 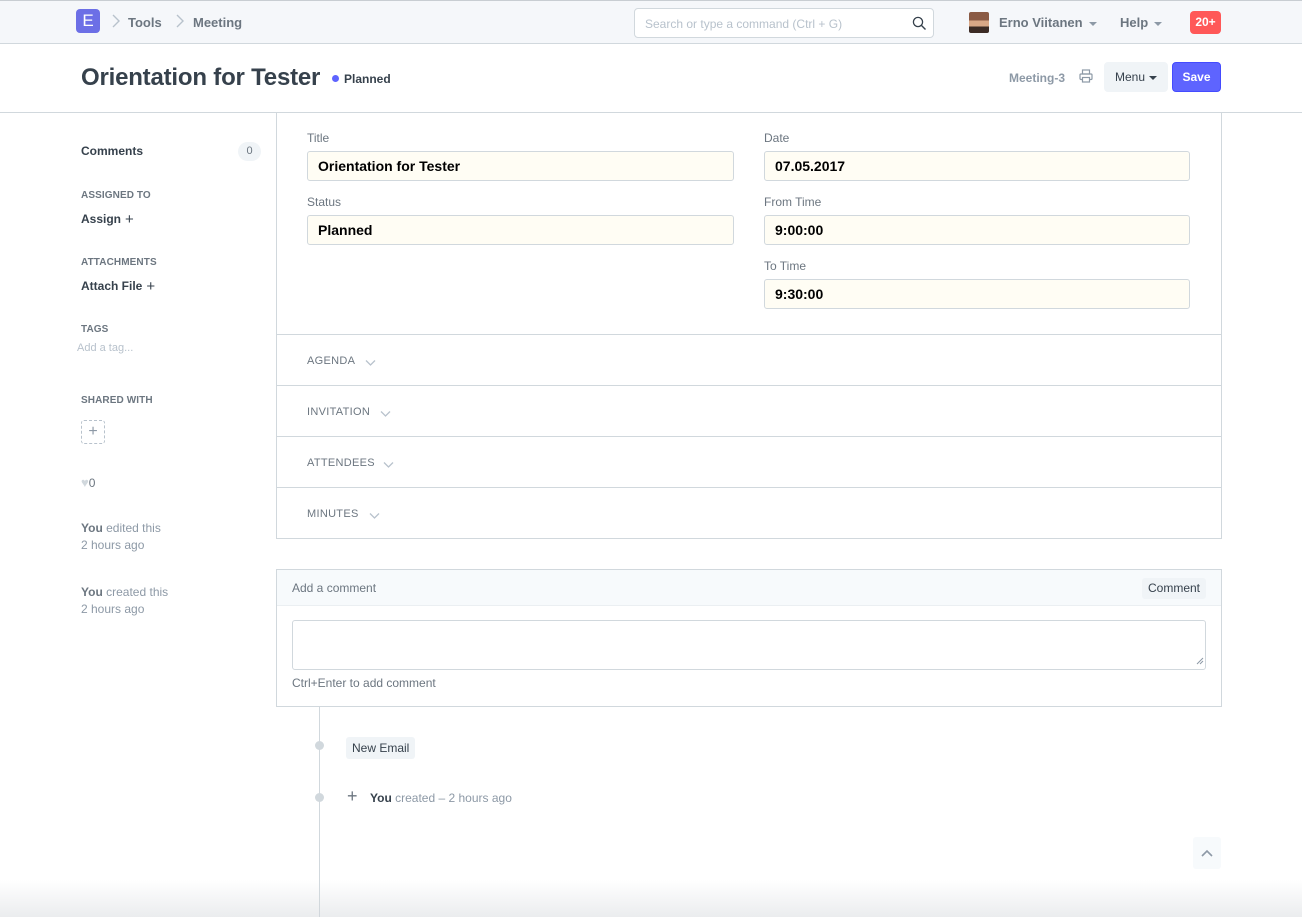 I want to click on activity-item: You edited this 2 hours ago, so click(x=121, y=537).